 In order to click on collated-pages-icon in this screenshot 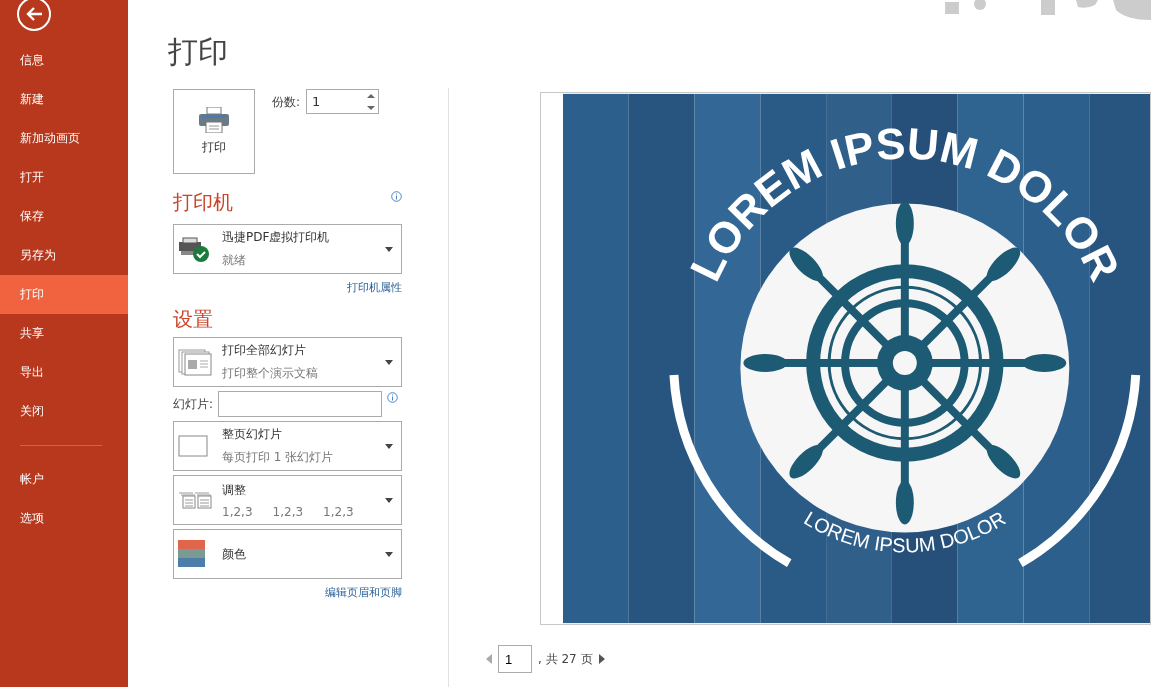, I will do `click(195, 500)`.